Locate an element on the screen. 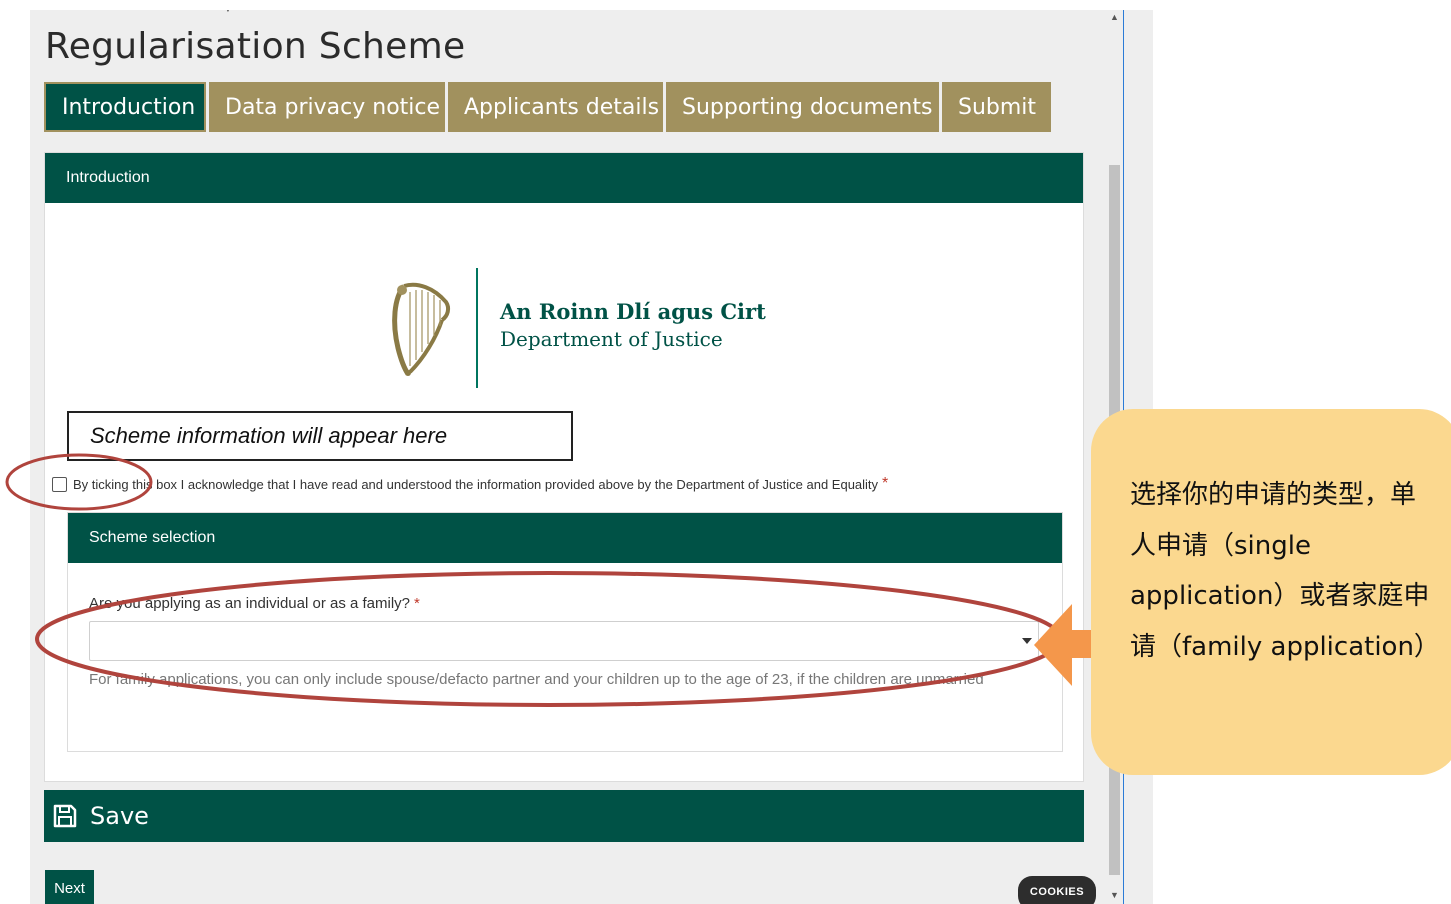 The image size is (1451, 904). save-button: Save is located at coordinates (564, 816).